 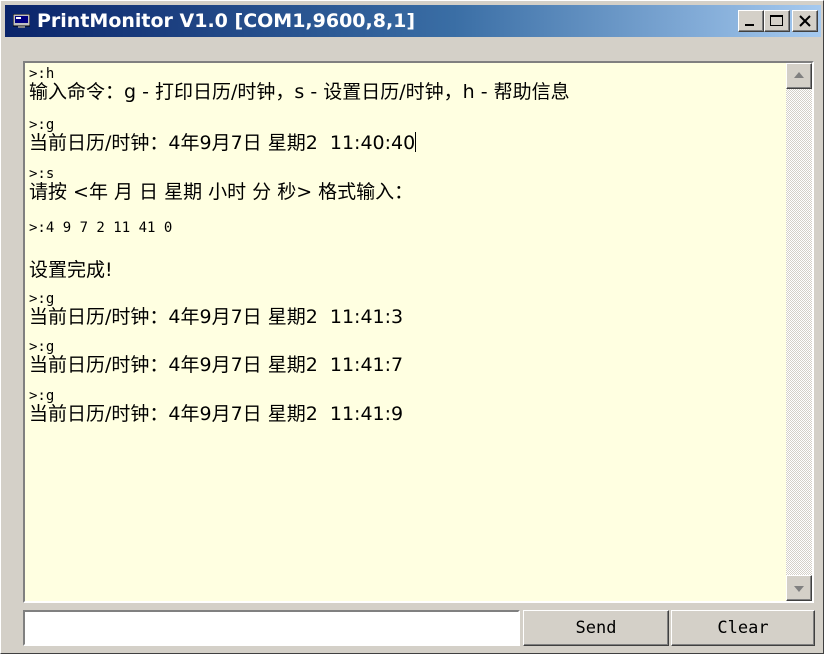 I want to click on console-line: >:h, so click(x=42, y=74).